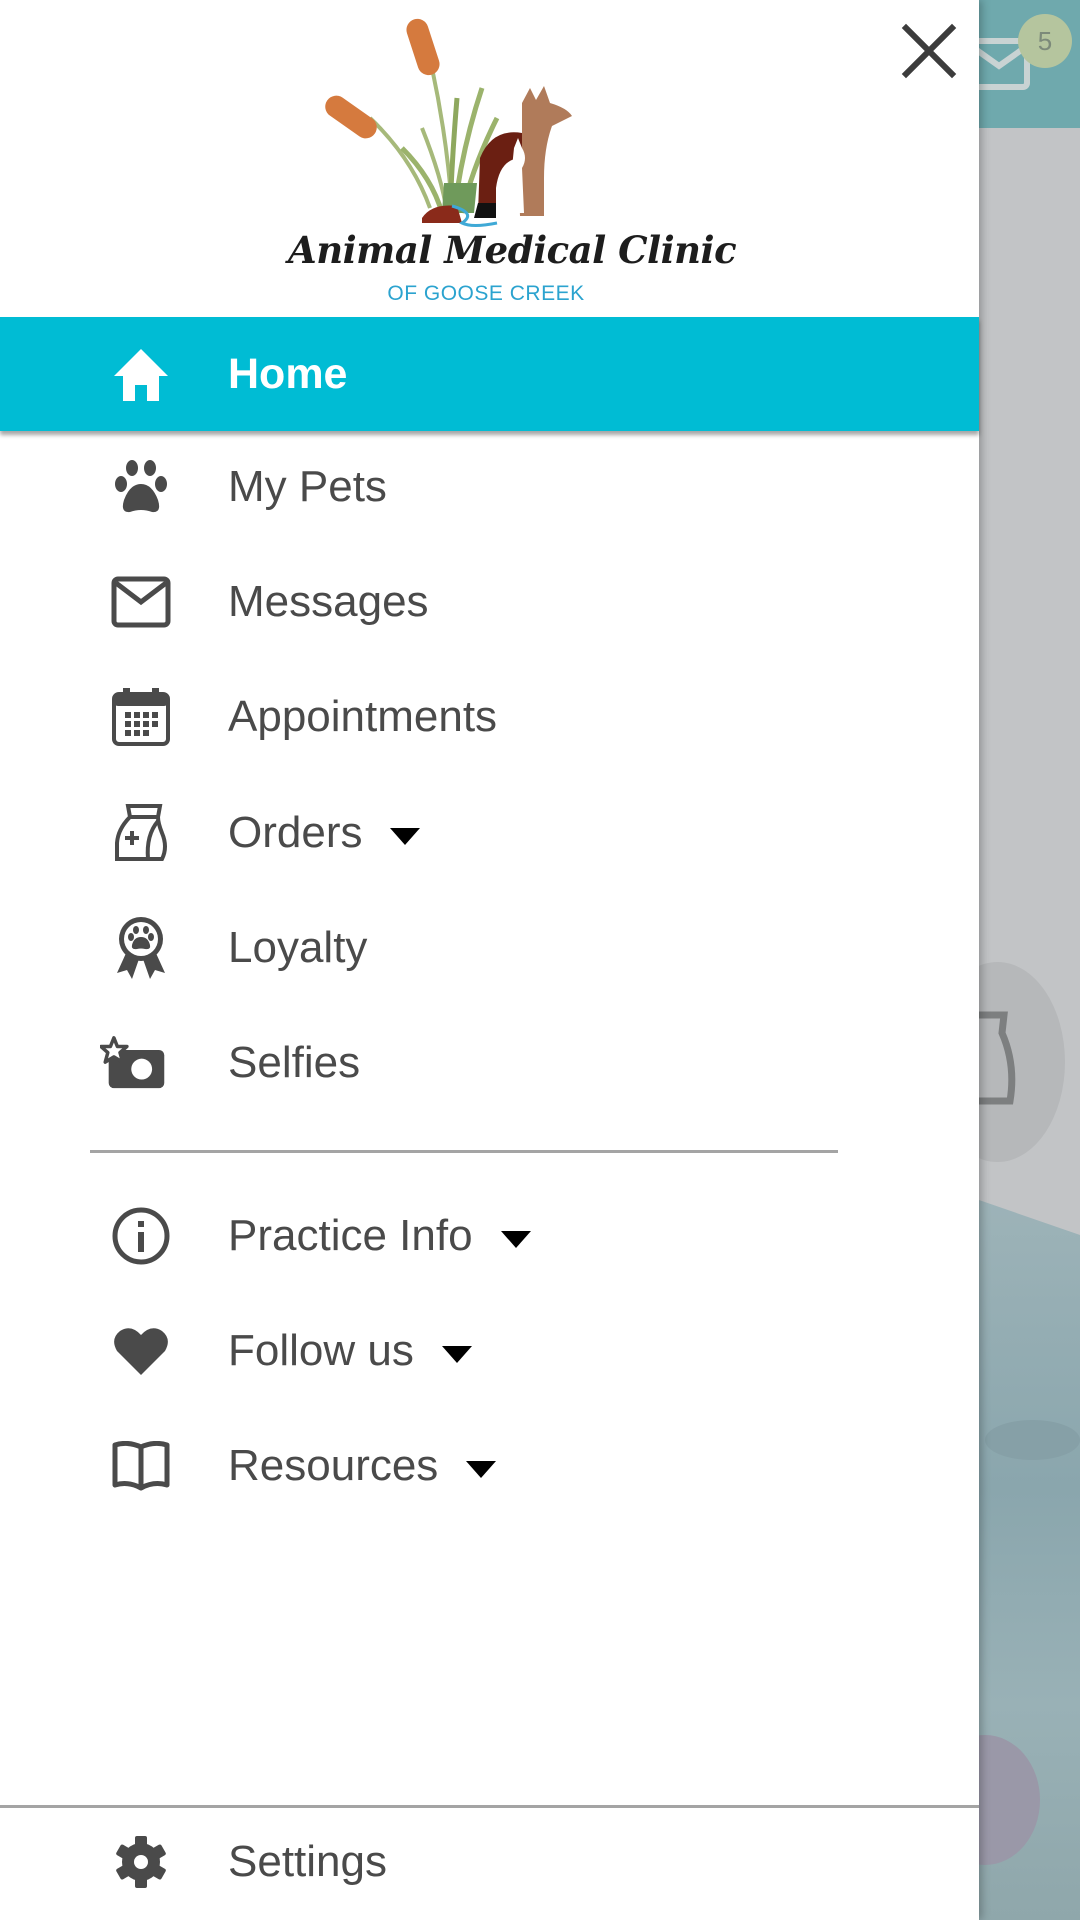 The image size is (1080, 1920). I want to click on calendar-icon, so click(141, 717).